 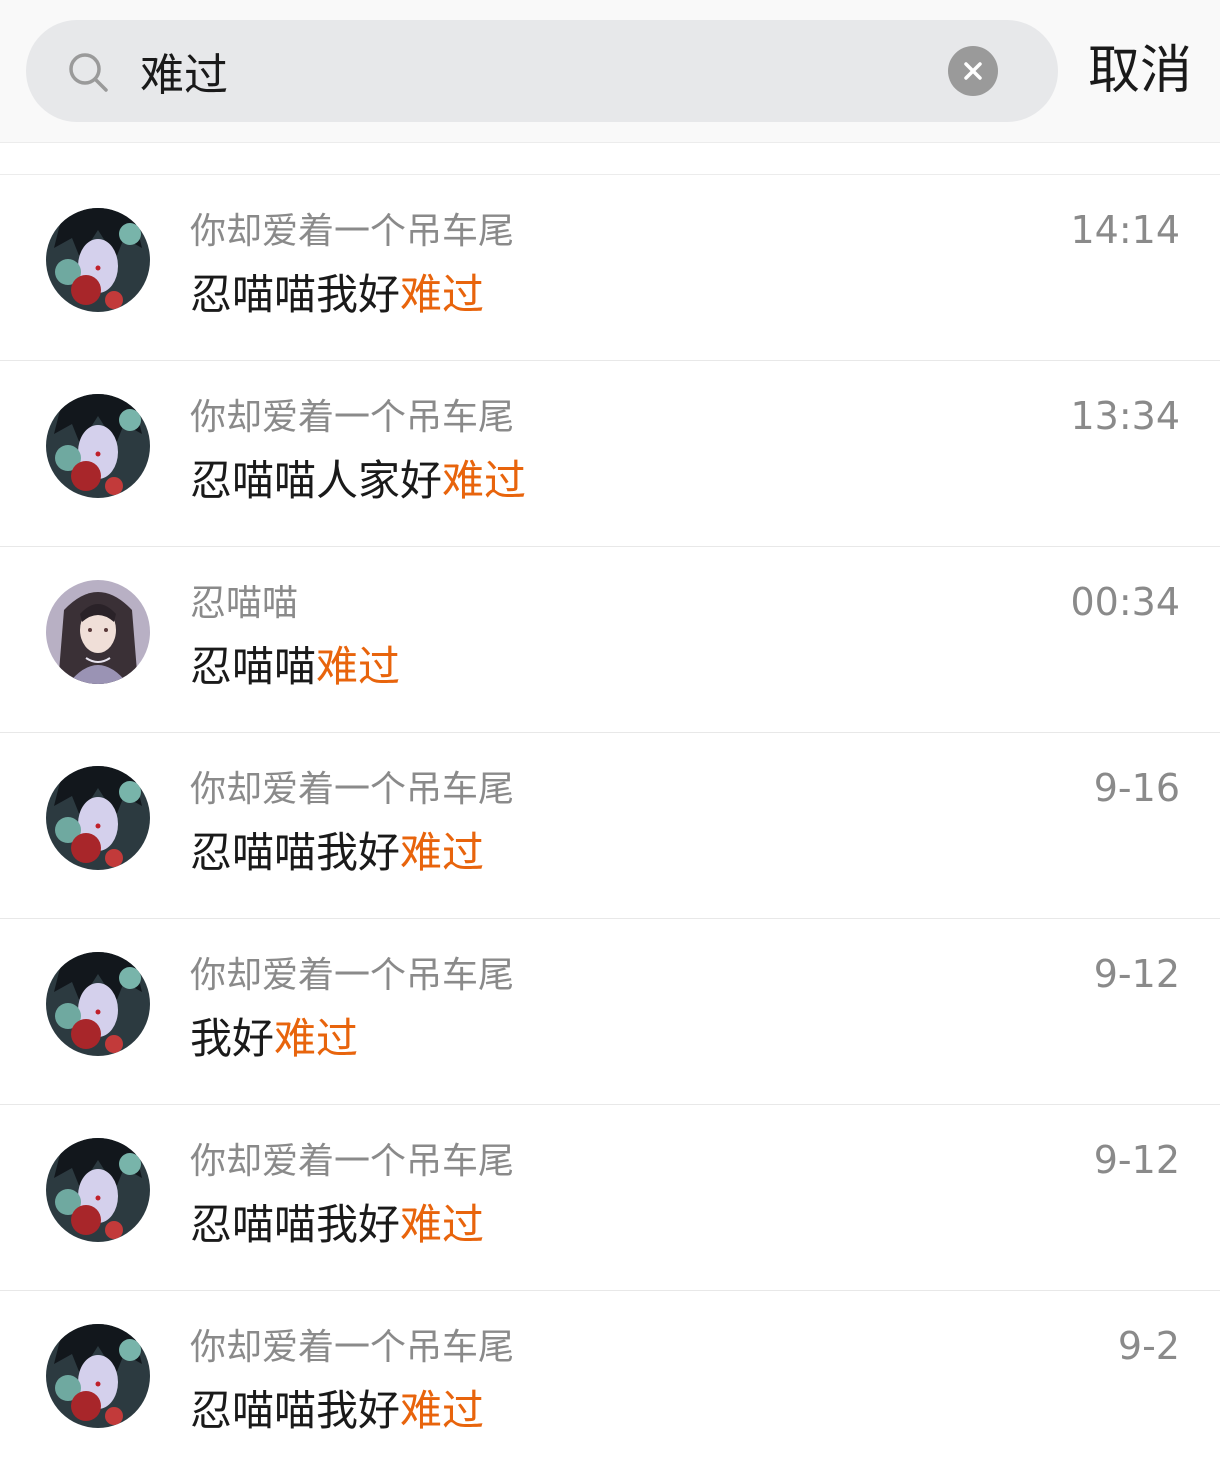 What do you see at coordinates (316, 480) in the screenshot?
I see `message-prefix: 忍喵喵人家好` at bounding box center [316, 480].